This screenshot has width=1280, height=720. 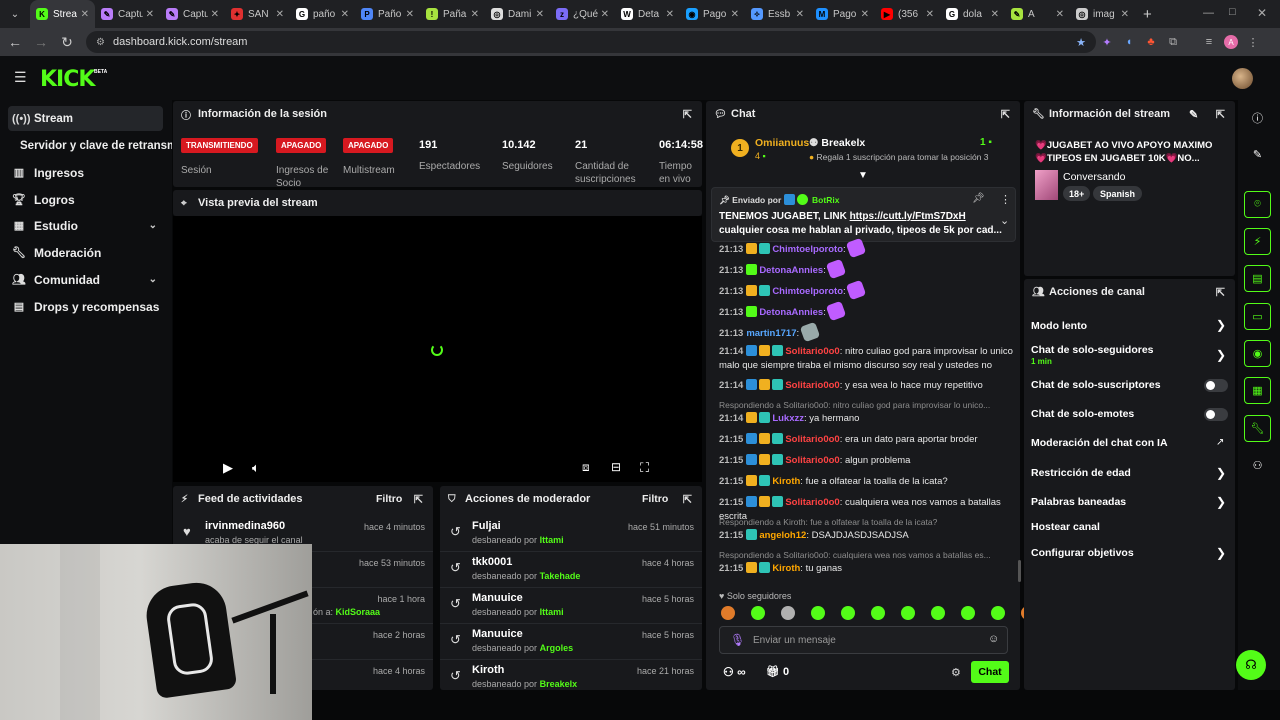 I want to click on emotes-only-toggle, so click(x=1216, y=414).